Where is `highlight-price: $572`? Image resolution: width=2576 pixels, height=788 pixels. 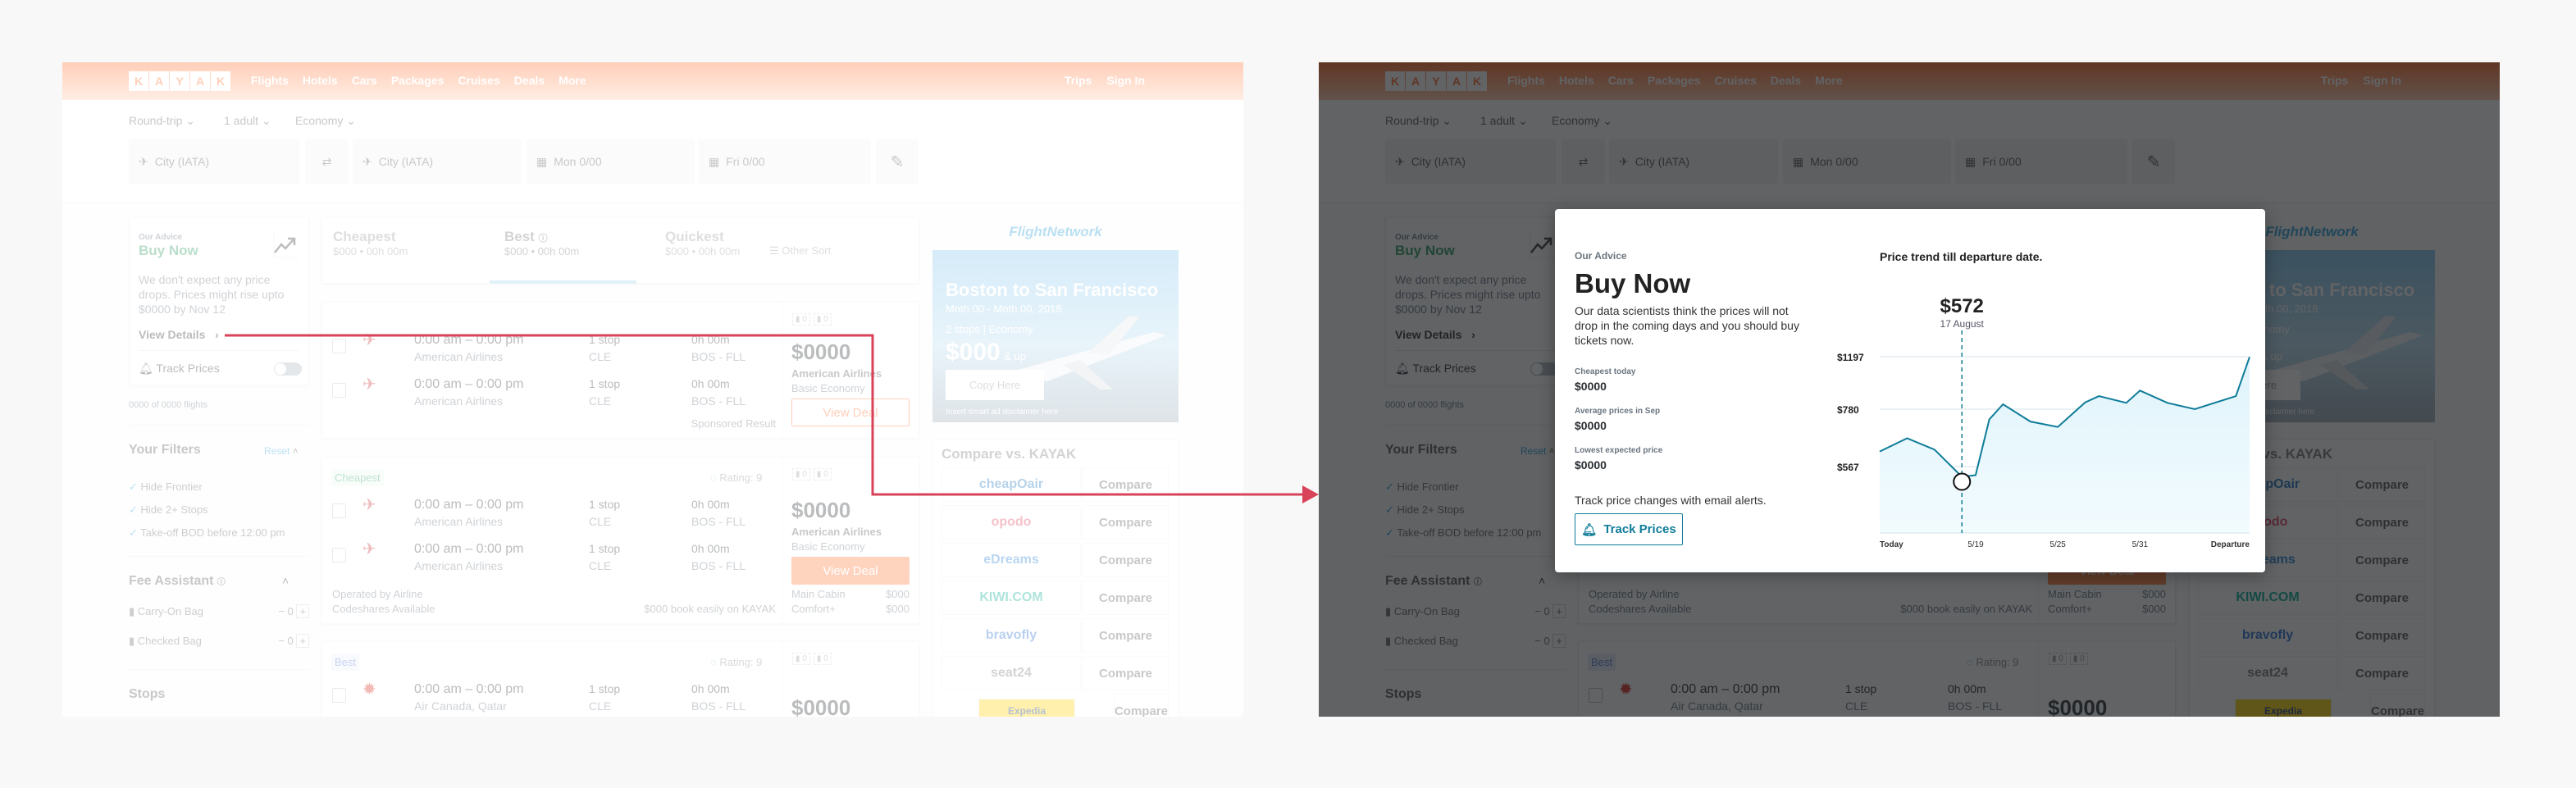
highlight-price: $572 is located at coordinates (1962, 306).